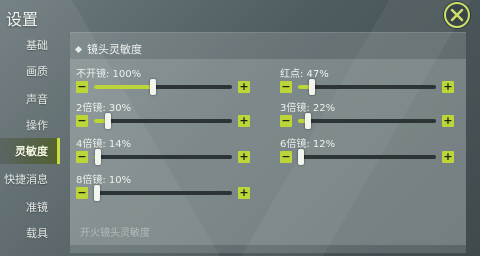  I want to click on next-section-title: 开火镜头灵敏度, so click(115, 233).